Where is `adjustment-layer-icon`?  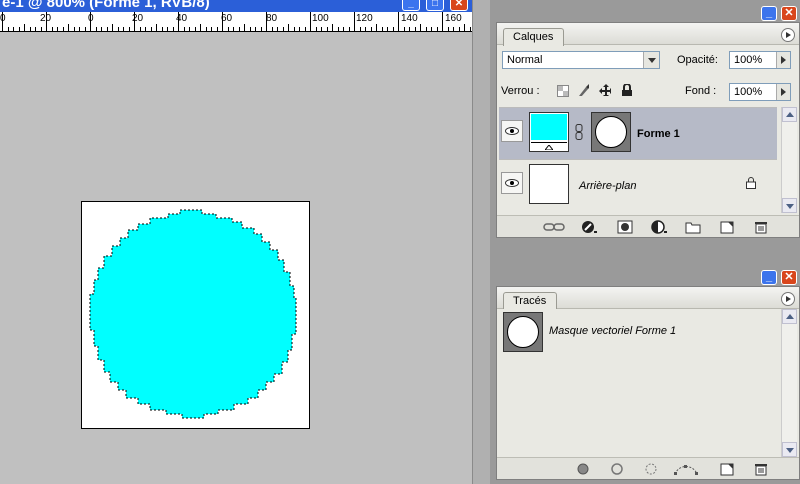
adjustment-layer-icon is located at coordinates (659, 227).